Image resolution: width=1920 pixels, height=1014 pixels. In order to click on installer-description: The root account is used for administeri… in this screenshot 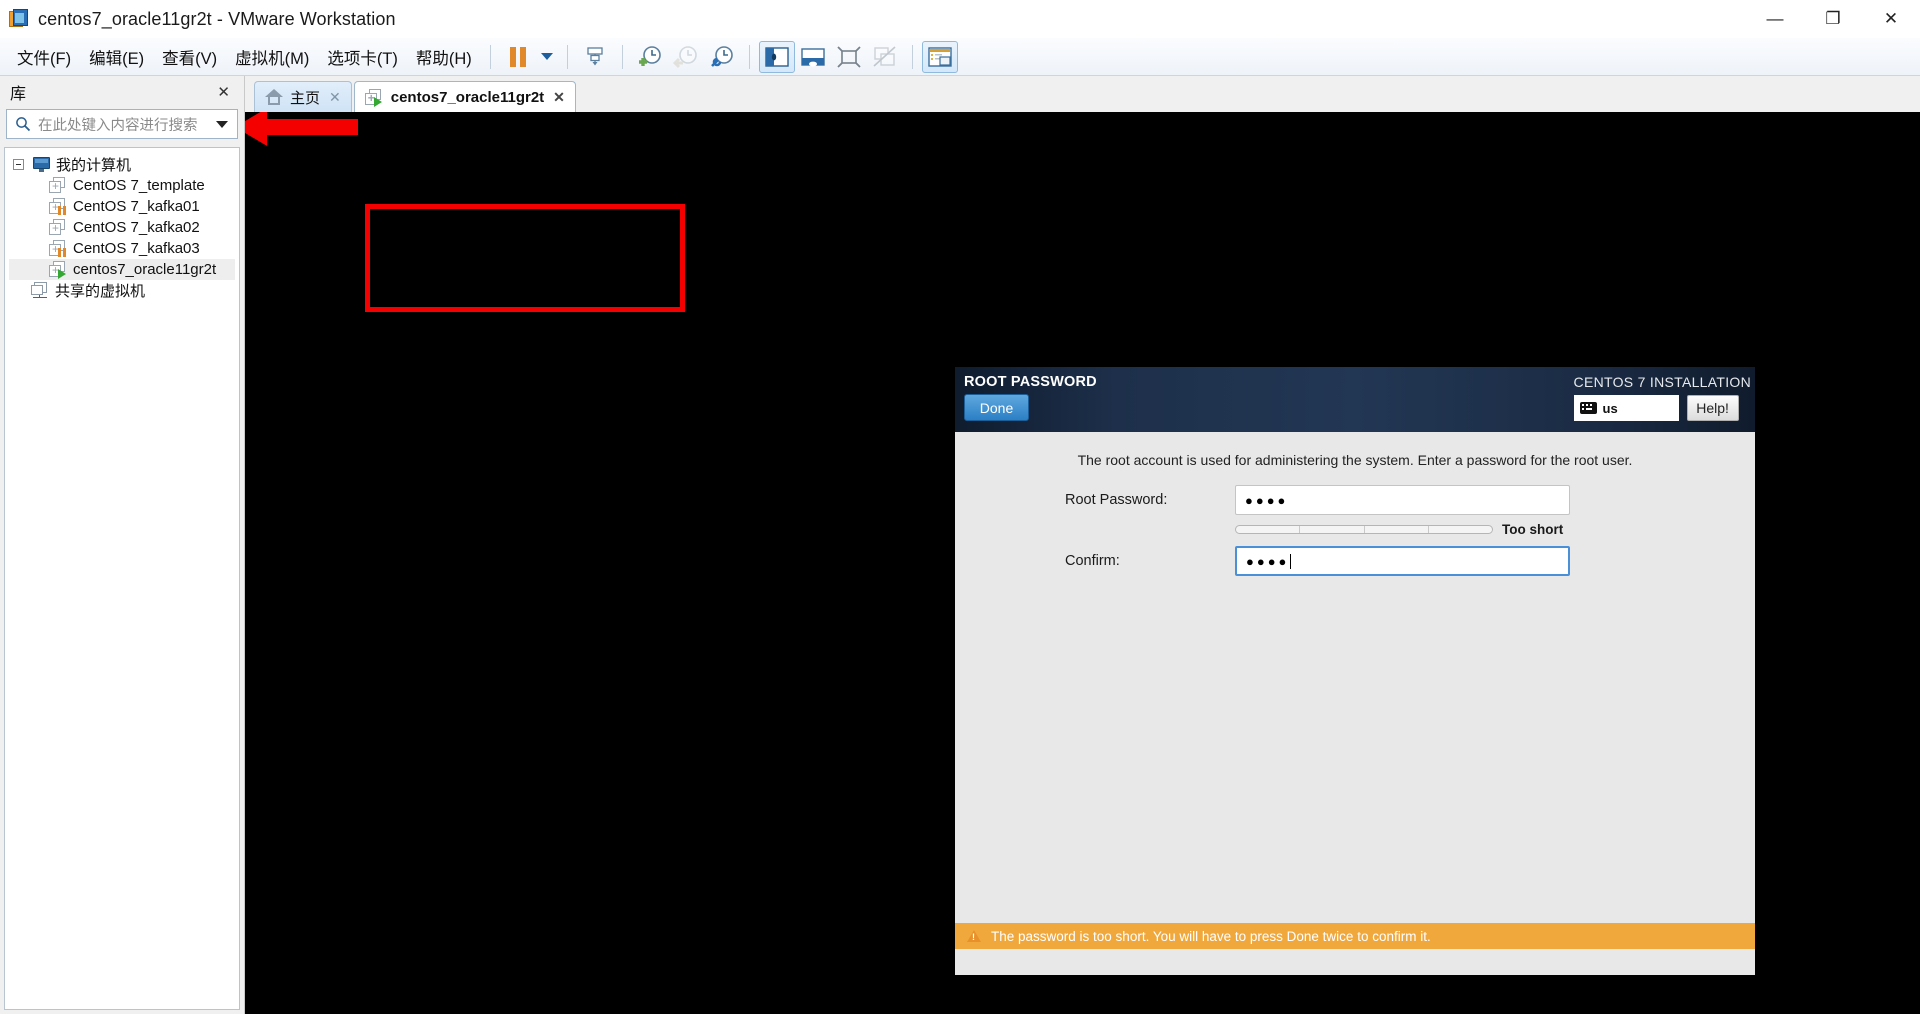, I will do `click(1355, 460)`.